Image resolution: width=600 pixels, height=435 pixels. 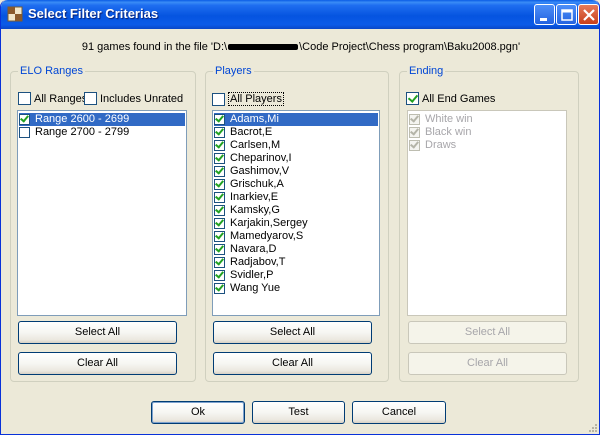 What do you see at coordinates (487, 332) in the screenshot?
I see `ending-select-all-button: Select All` at bounding box center [487, 332].